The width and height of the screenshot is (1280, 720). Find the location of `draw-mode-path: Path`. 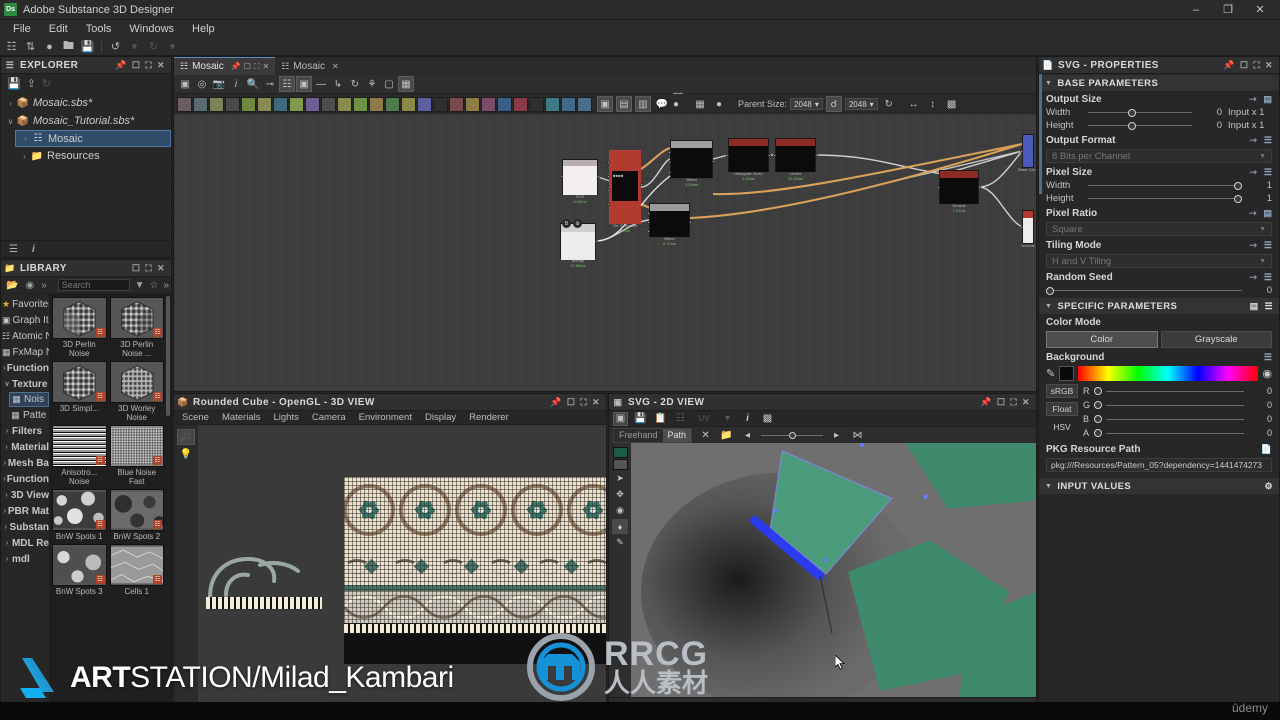

draw-mode-path: Path is located at coordinates (677, 435).